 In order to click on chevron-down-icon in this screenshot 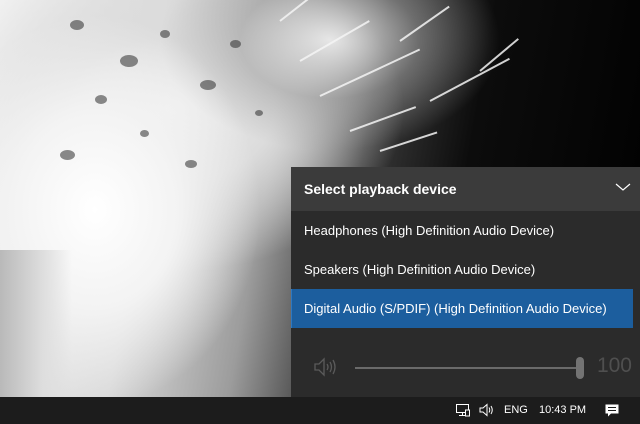, I will do `click(623, 187)`.